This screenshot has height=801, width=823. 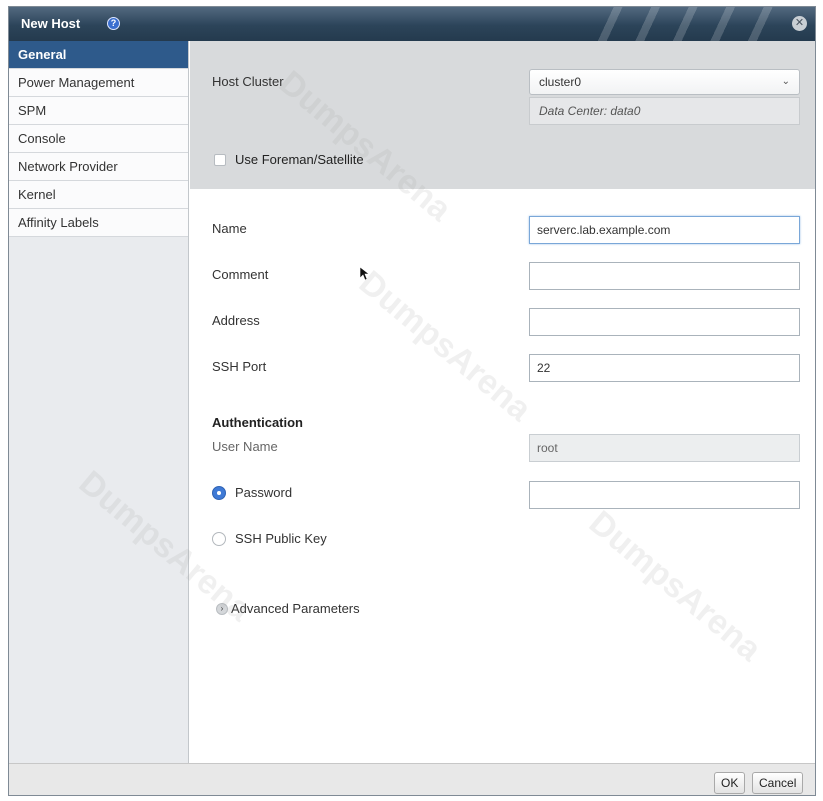 What do you see at coordinates (685, 24) in the screenshot?
I see `titlebar-decoration` at bounding box center [685, 24].